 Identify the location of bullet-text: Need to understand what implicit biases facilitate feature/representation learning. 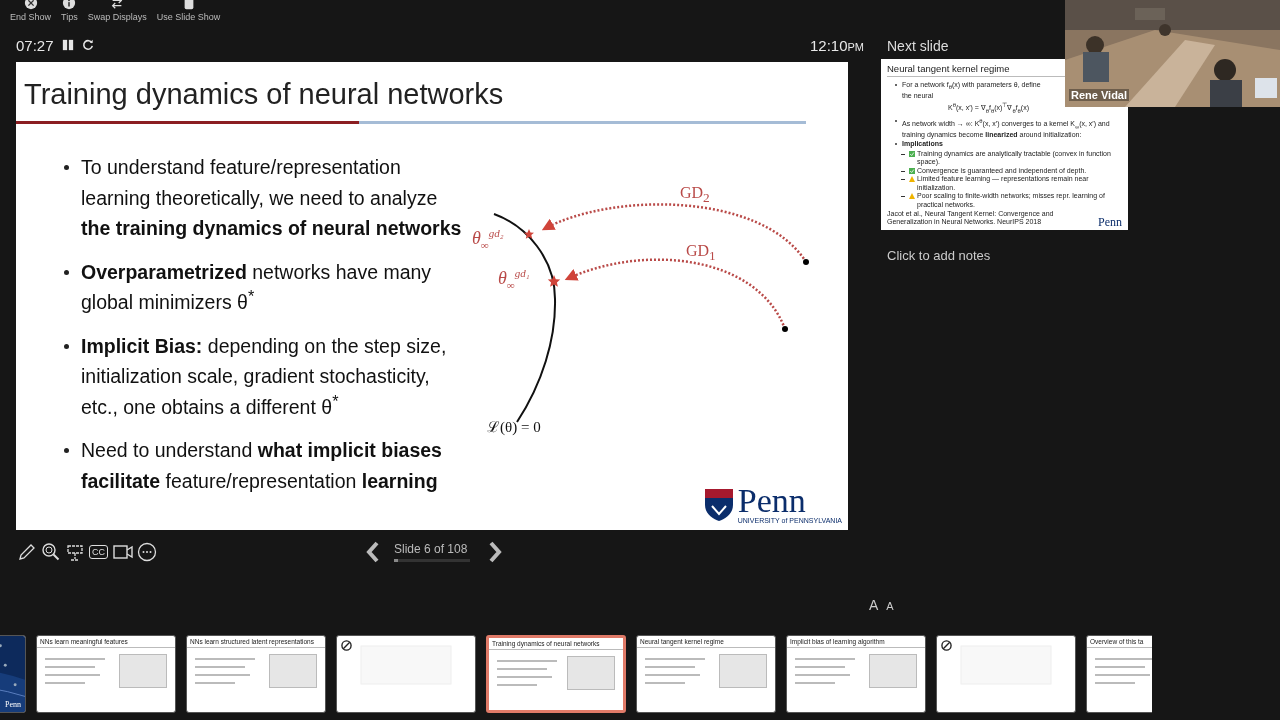
(262, 466).